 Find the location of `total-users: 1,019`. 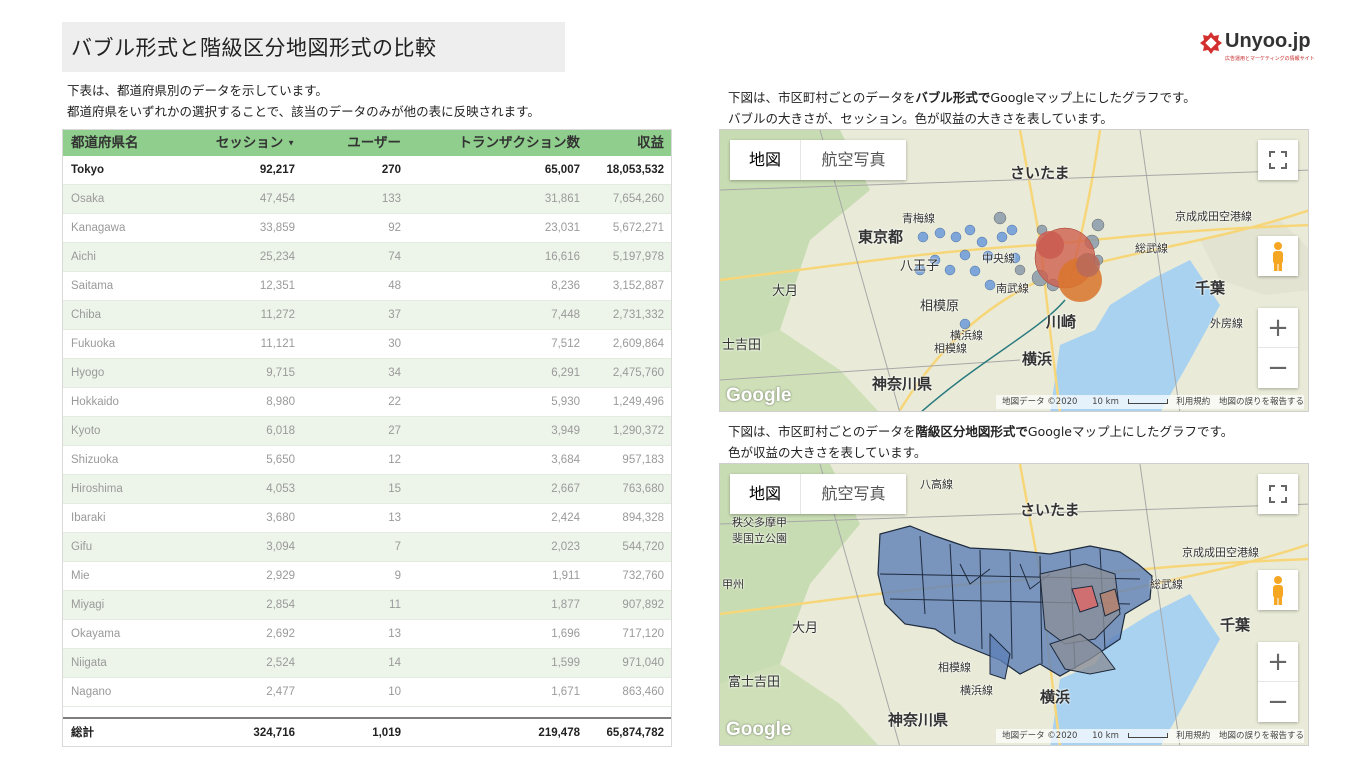

total-users: 1,019 is located at coordinates (386, 733).